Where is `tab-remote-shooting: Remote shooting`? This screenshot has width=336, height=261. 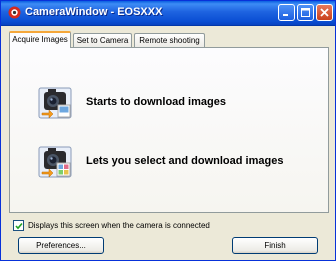 tab-remote-shooting: Remote shooting is located at coordinates (169, 40).